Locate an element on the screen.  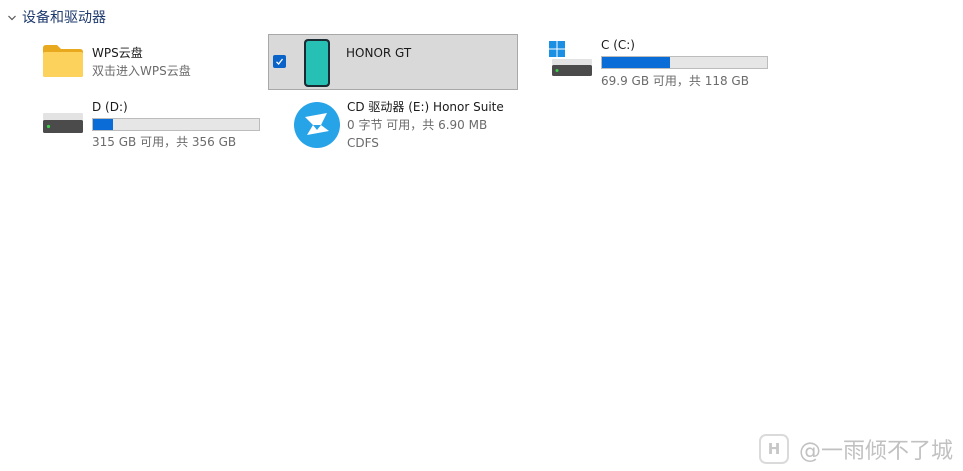
drive-icon is located at coordinates (63, 126).